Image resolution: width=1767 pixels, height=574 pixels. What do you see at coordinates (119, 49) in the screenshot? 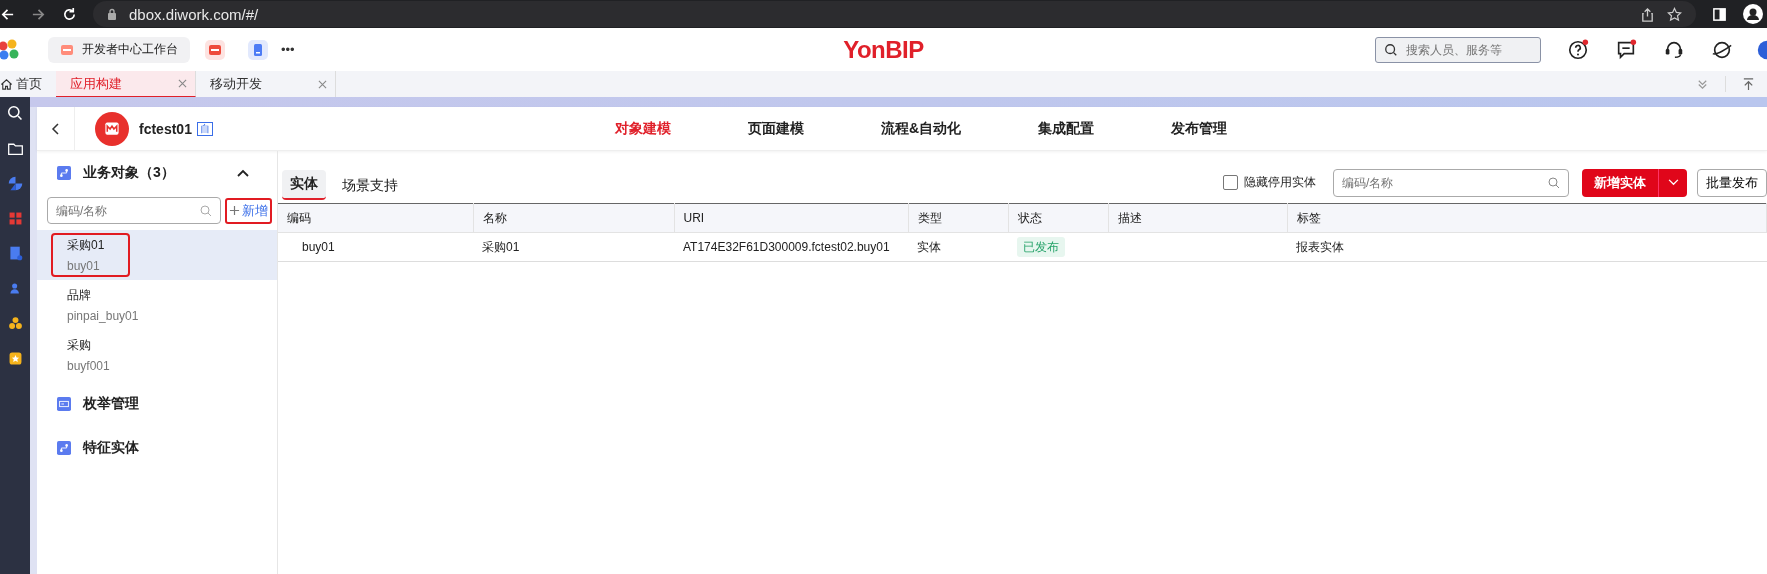
I see `workbench-tab: 开发者中心工作台` at bounding box center [119, 49].